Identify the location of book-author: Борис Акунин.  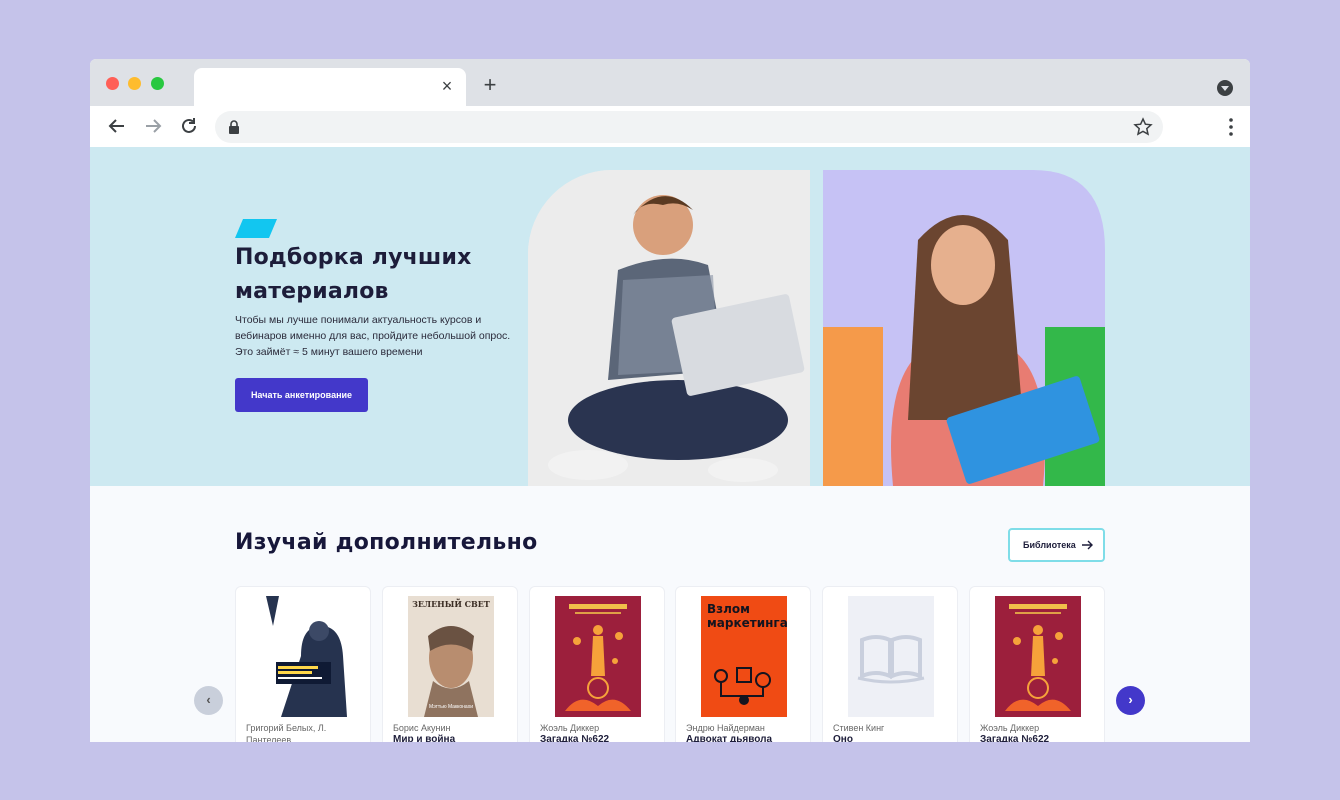
(422, 728).